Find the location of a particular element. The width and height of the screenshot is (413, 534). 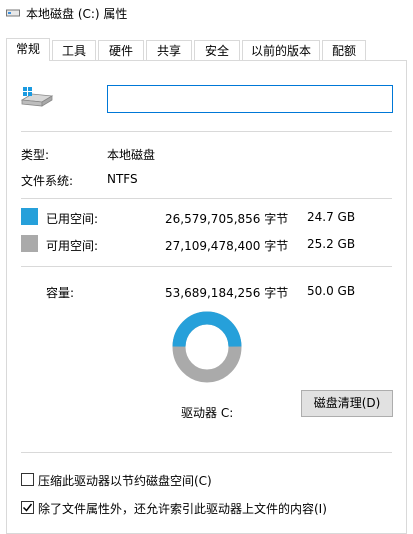

free-space-size: 25.2 GB is located at coordinates (331, 244).